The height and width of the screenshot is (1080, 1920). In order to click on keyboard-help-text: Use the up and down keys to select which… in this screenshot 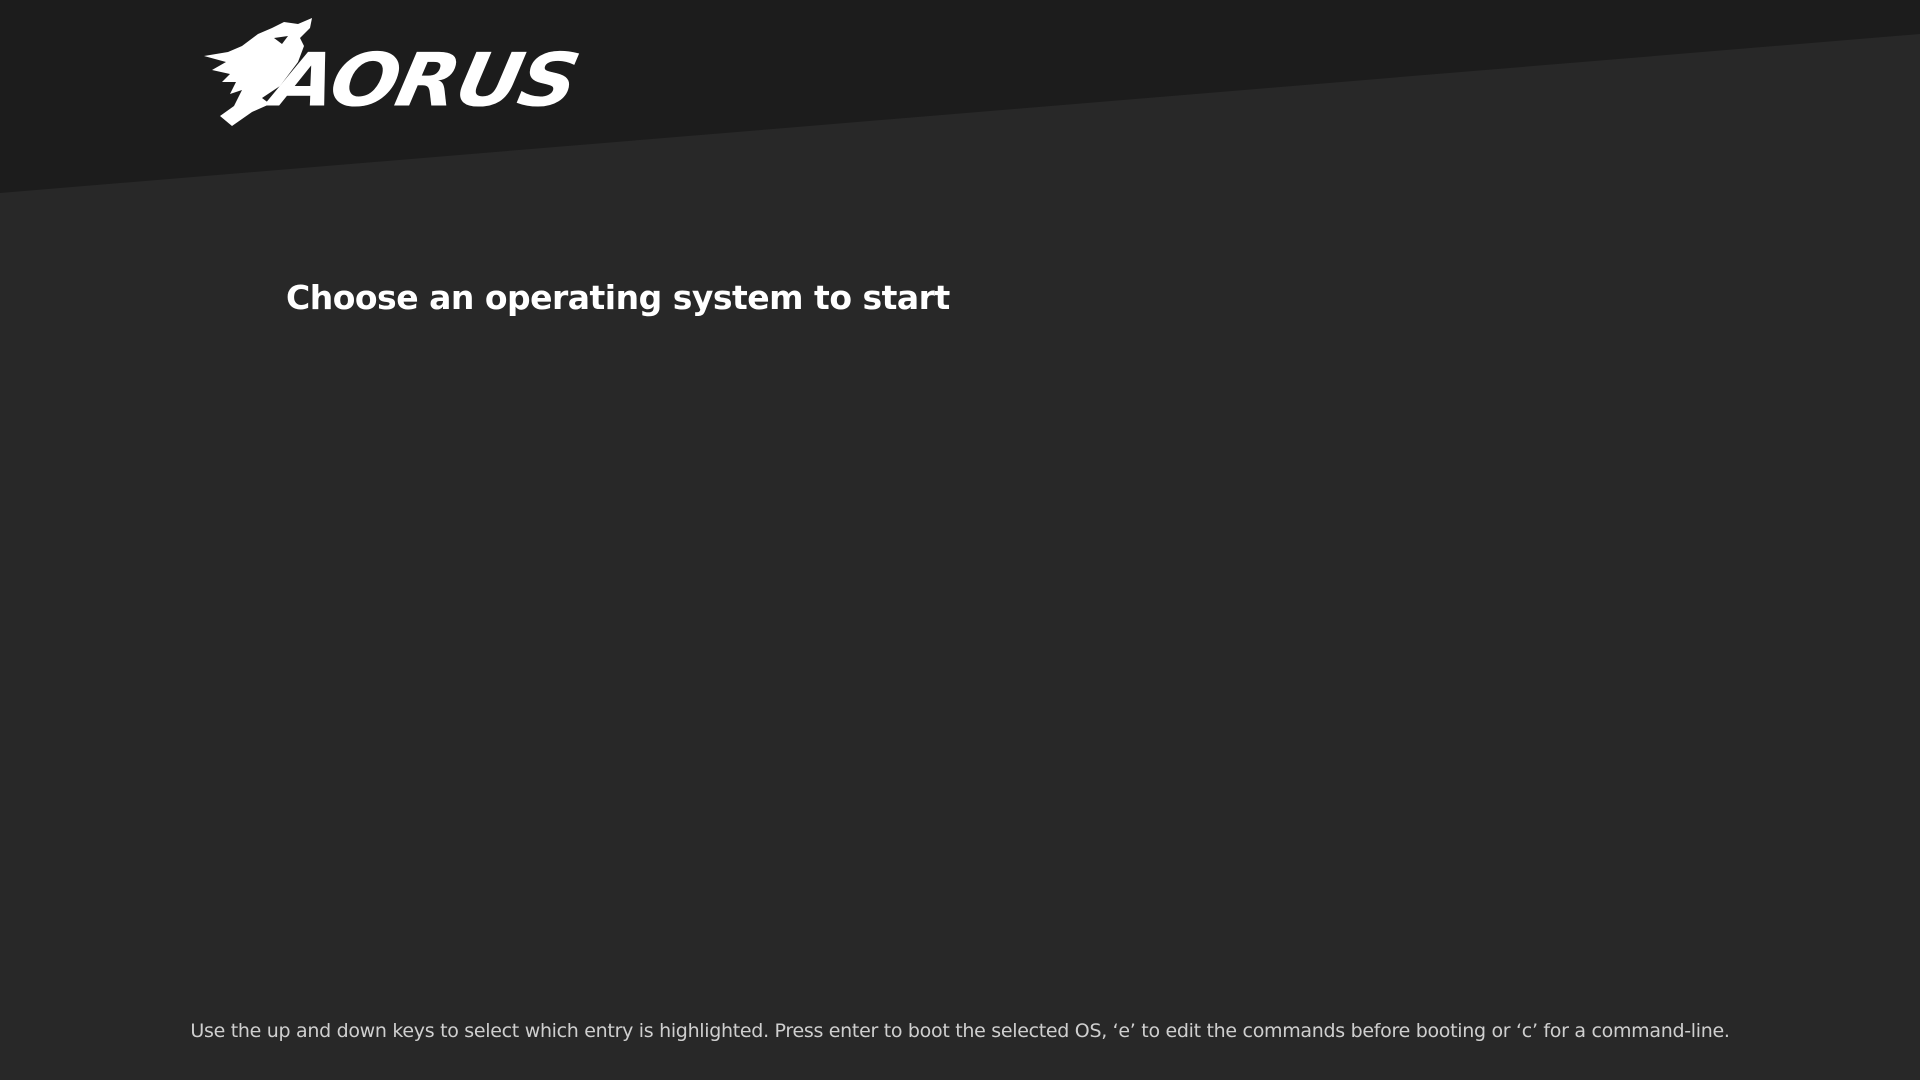, I will do `click(960, 1031)`.